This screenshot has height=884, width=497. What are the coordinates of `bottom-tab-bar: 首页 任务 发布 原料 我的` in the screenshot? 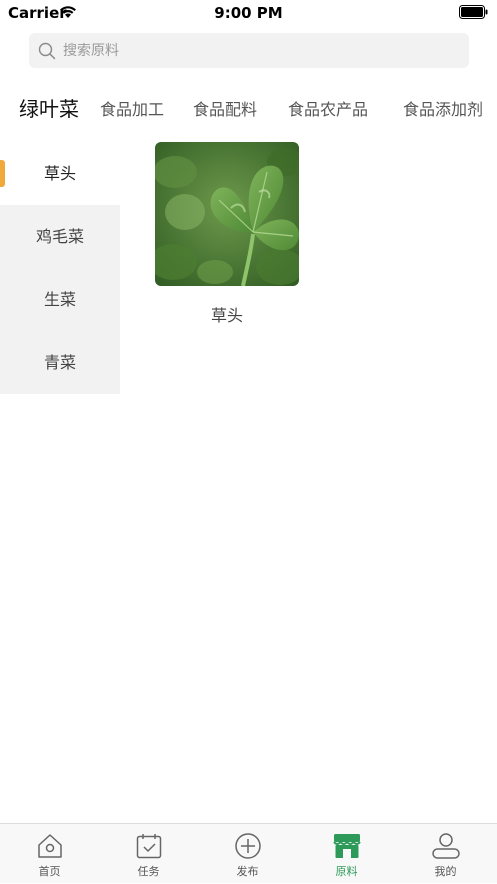 It's located at (248, 853).